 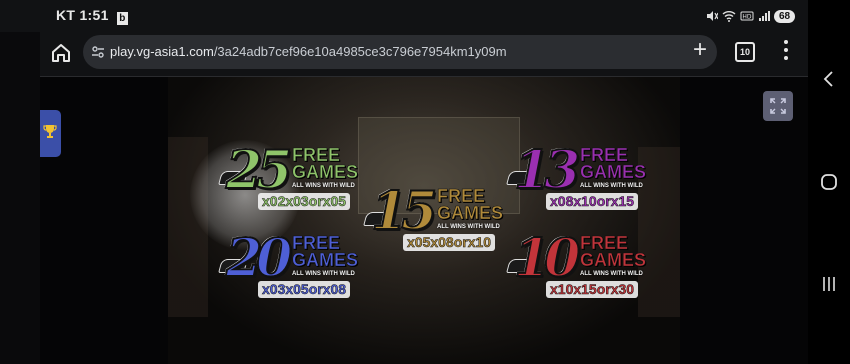 I want to click on home-icon, so click(x=61, y=53).